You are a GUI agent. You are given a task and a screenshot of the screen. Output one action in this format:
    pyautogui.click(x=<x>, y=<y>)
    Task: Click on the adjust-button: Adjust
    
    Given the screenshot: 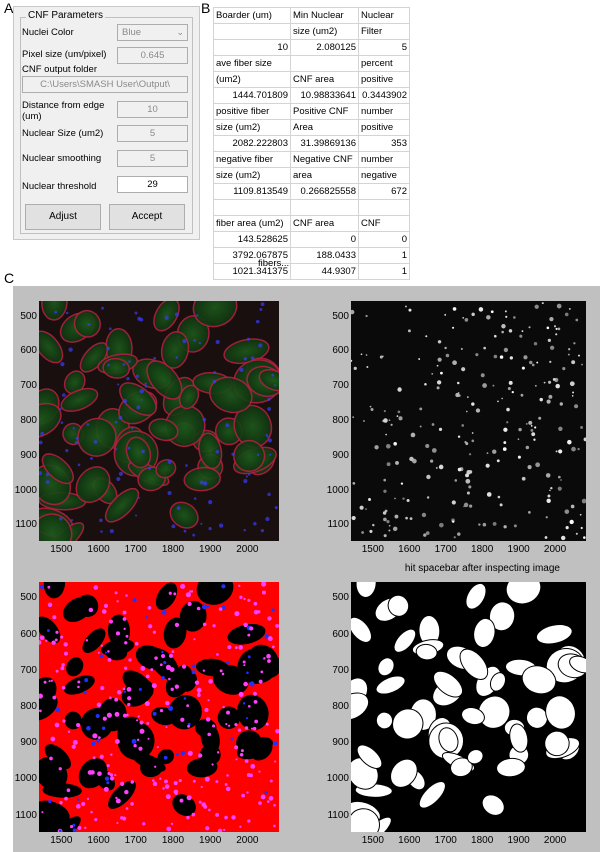 What is the action you would take?
    pyautogui.click(x=63, y=217)
    